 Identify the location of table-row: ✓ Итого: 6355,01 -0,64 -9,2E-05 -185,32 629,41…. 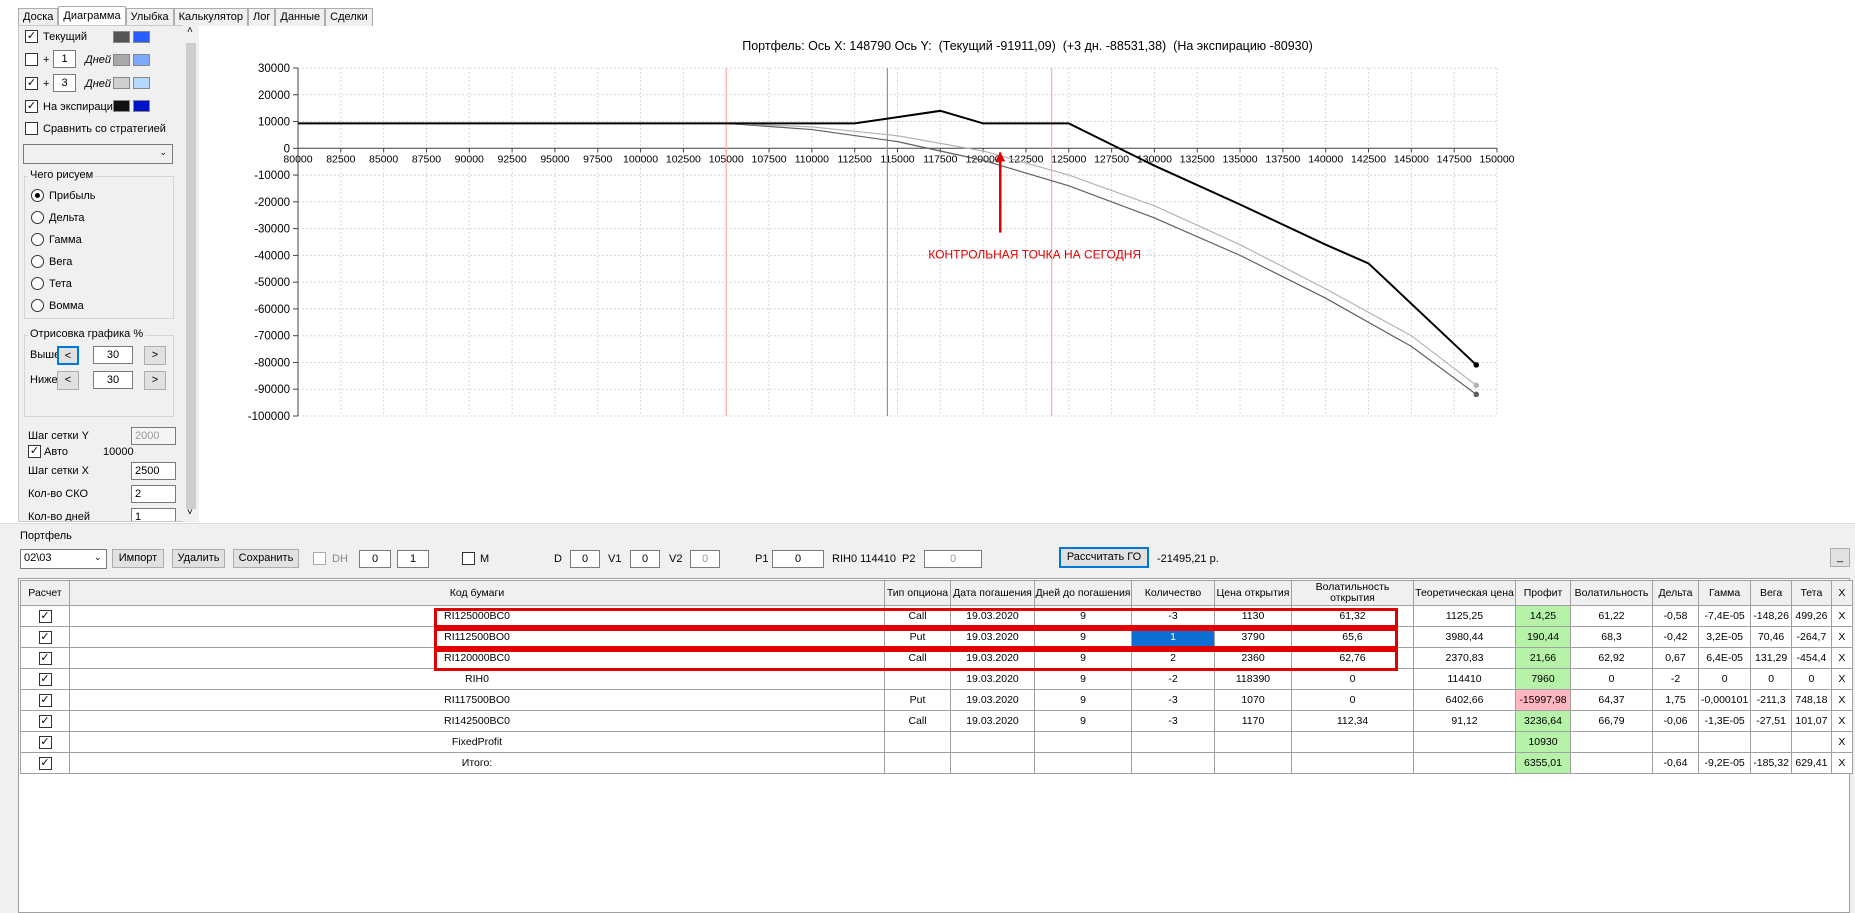
(936, 763).